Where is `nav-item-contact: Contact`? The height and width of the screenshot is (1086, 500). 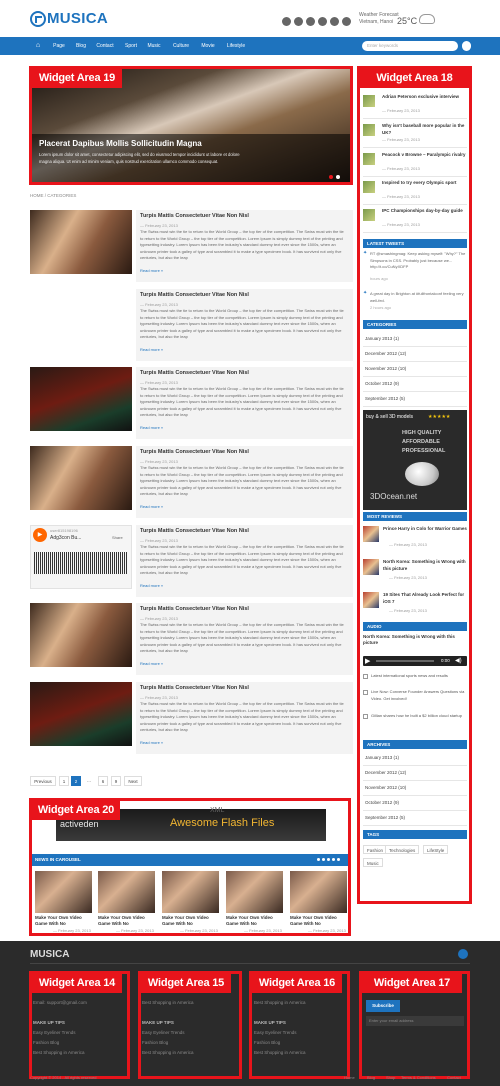 nav-item-contact: Contact is located at coordinates (105, 46).